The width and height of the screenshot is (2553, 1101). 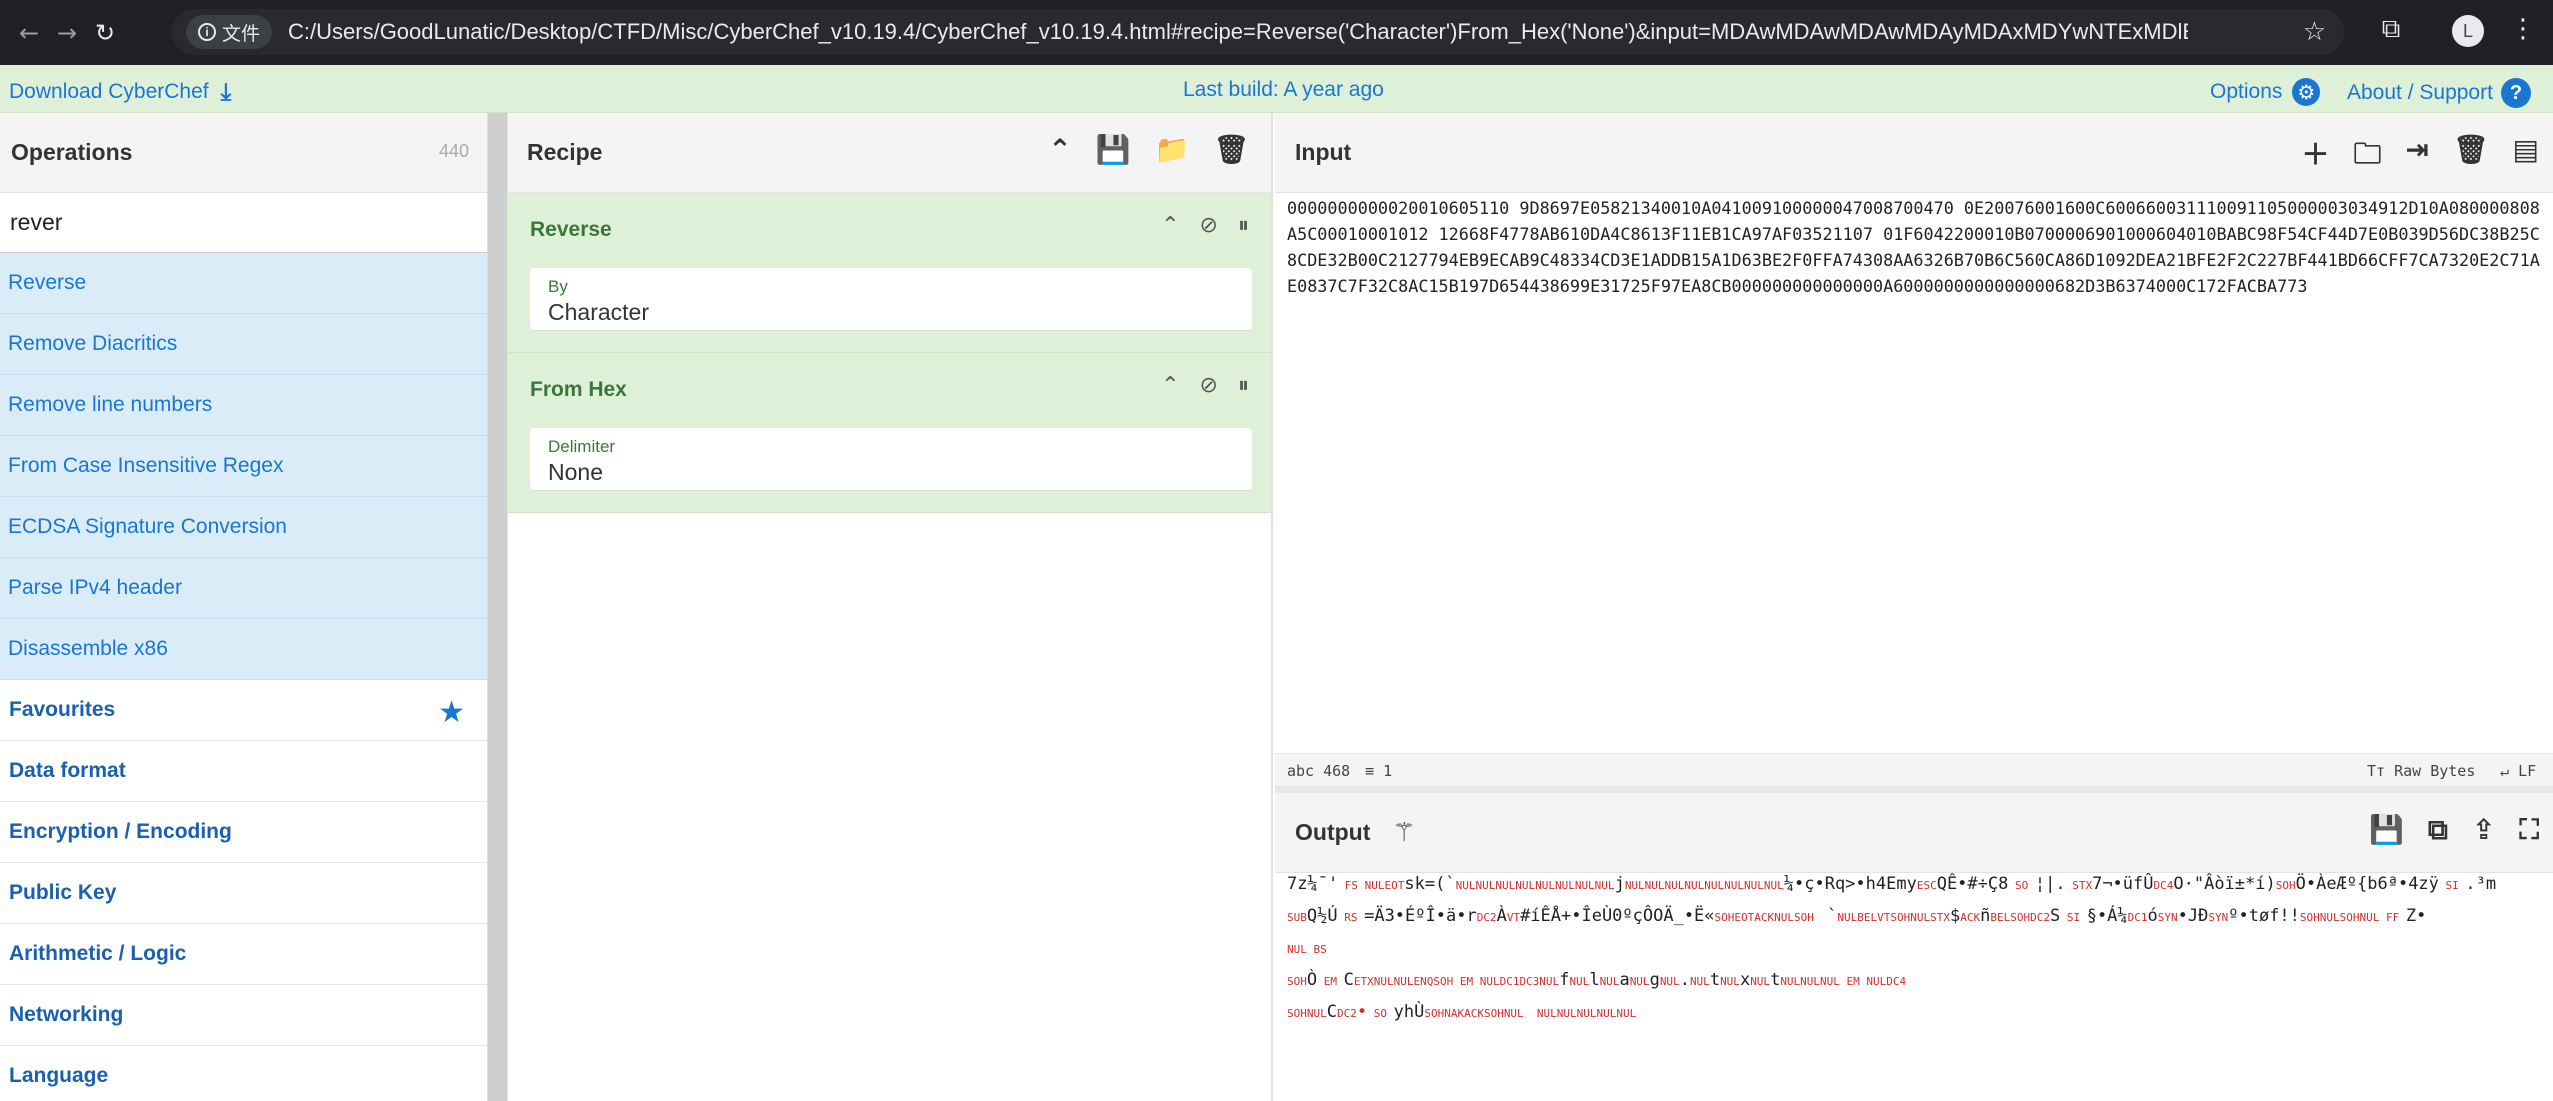 What do you see at coordinates (1850, 884) in the screenshot?
I see `out-seg: ¼•ç•Rq>•h4Emy` at bounding box center [1850, 884].